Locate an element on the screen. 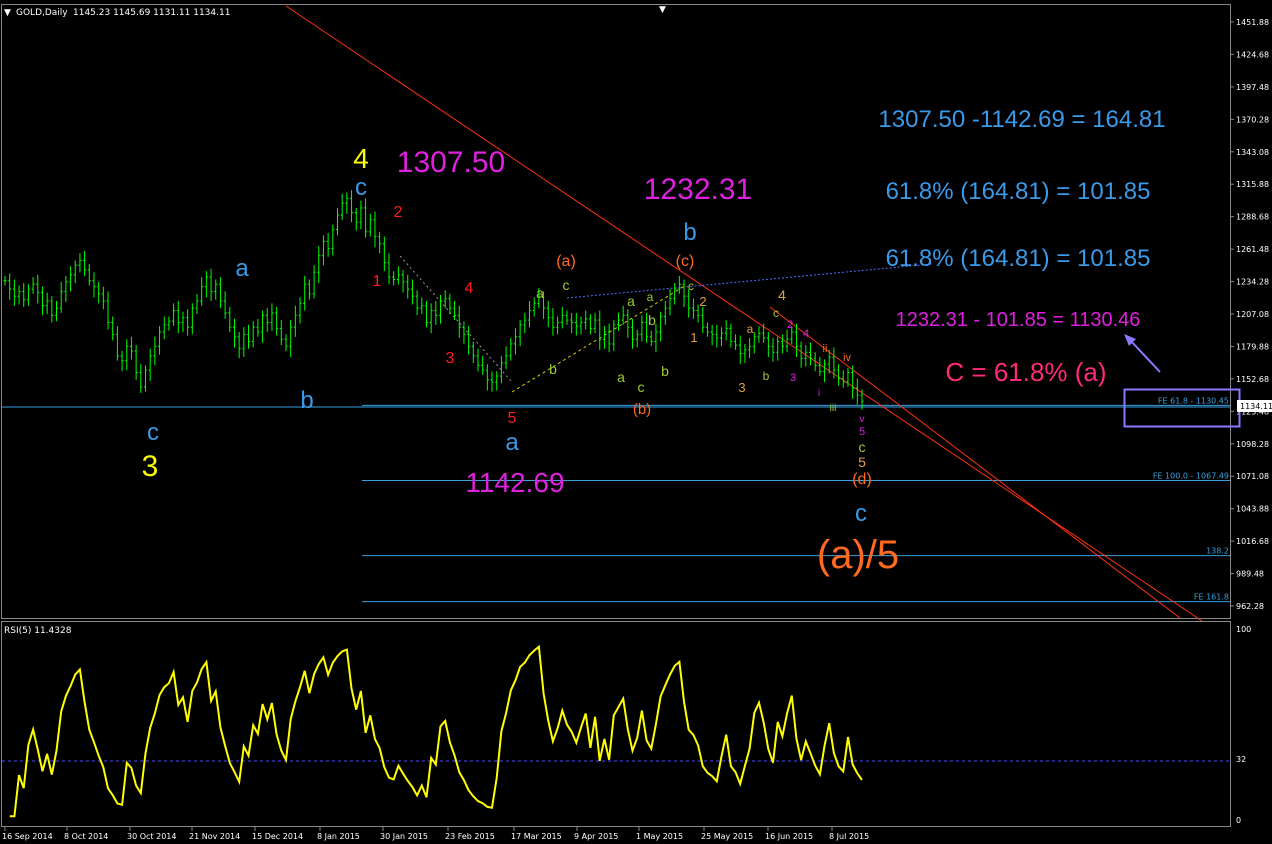 The height and width of the screenshot is (844, 1272). date-tick-label: 30 Jan 2015 is located at coordinates (404, 836).